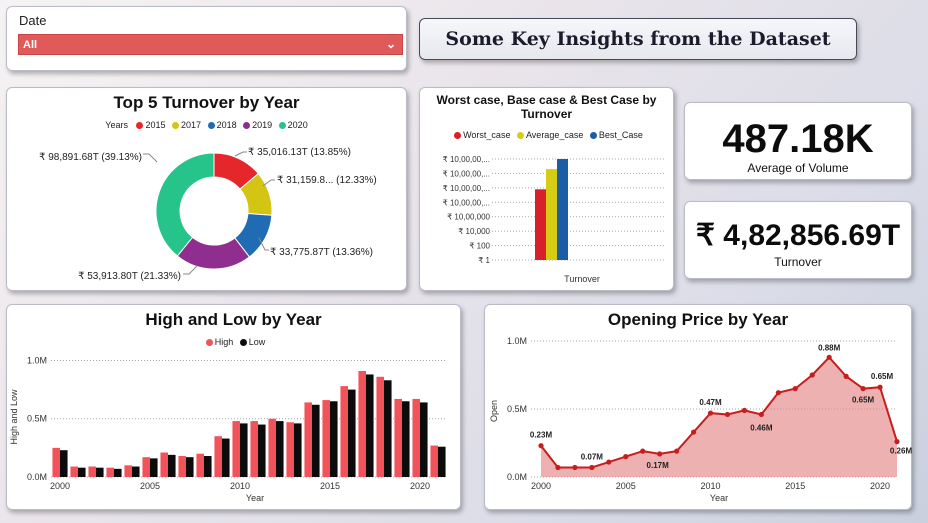  I want to click on high-low-xtick-label: 2020, so click(420, 486).